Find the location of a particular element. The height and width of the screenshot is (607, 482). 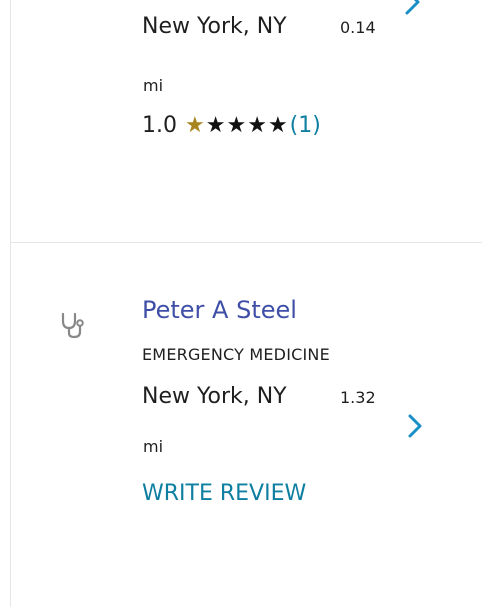

write-review-link: WRITE REVIEW is located at coordinates (224, 494).